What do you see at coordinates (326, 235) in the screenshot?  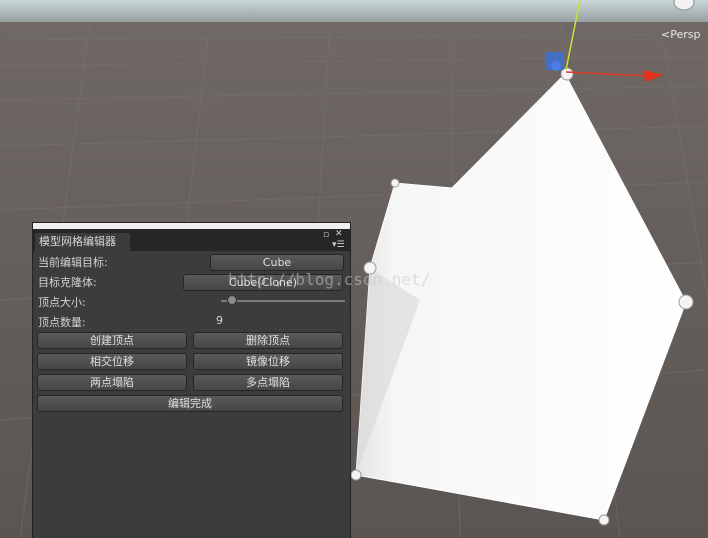 I see `maximize-icon: ▫` at bounding box center [326, 235].